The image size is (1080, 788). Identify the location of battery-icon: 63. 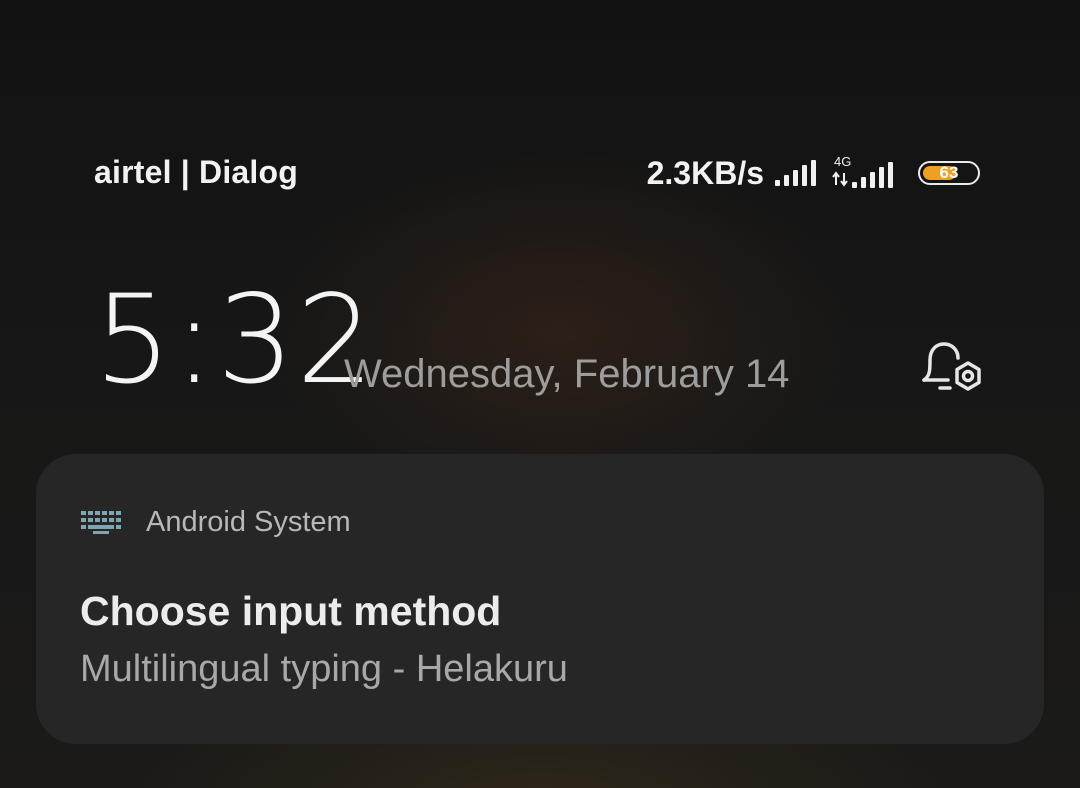
(949, 173).